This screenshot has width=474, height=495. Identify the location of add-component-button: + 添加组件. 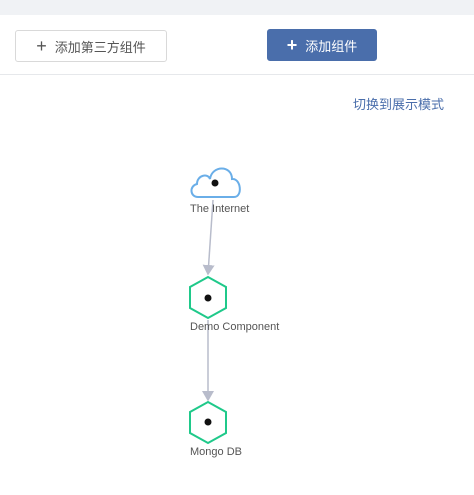
(322, 45).